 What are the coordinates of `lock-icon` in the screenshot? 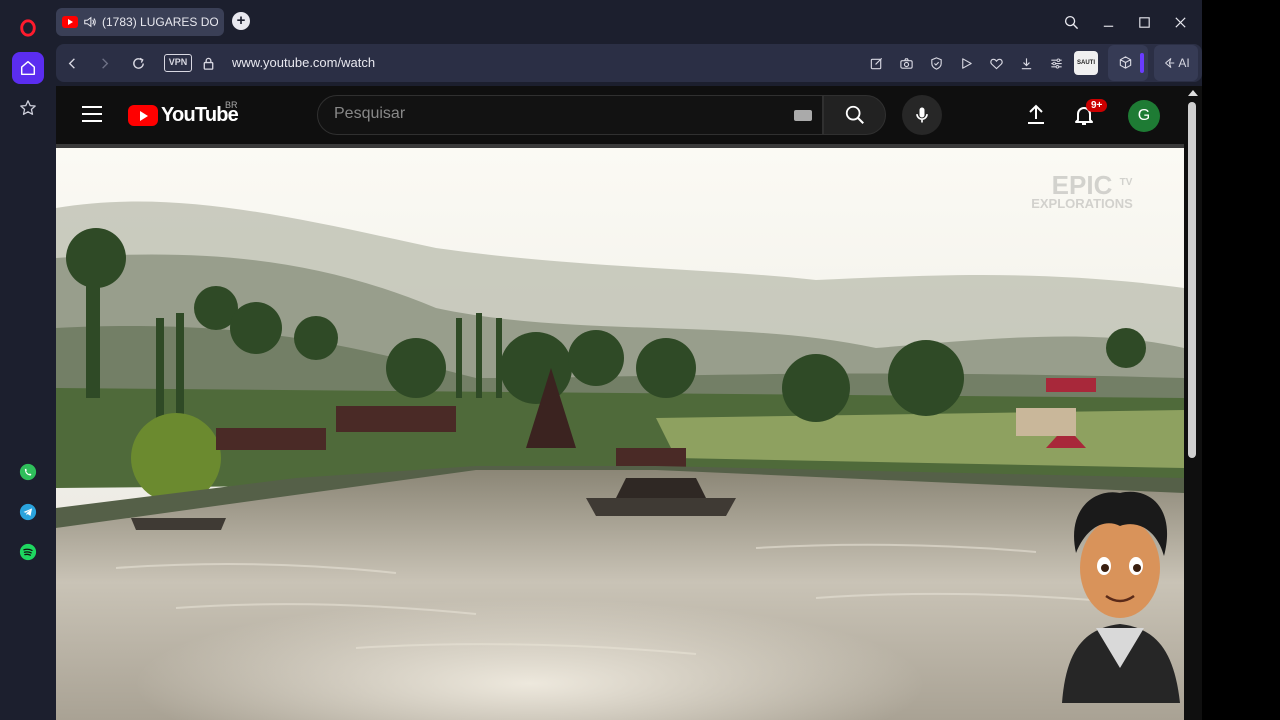 It's located at (208, 63).